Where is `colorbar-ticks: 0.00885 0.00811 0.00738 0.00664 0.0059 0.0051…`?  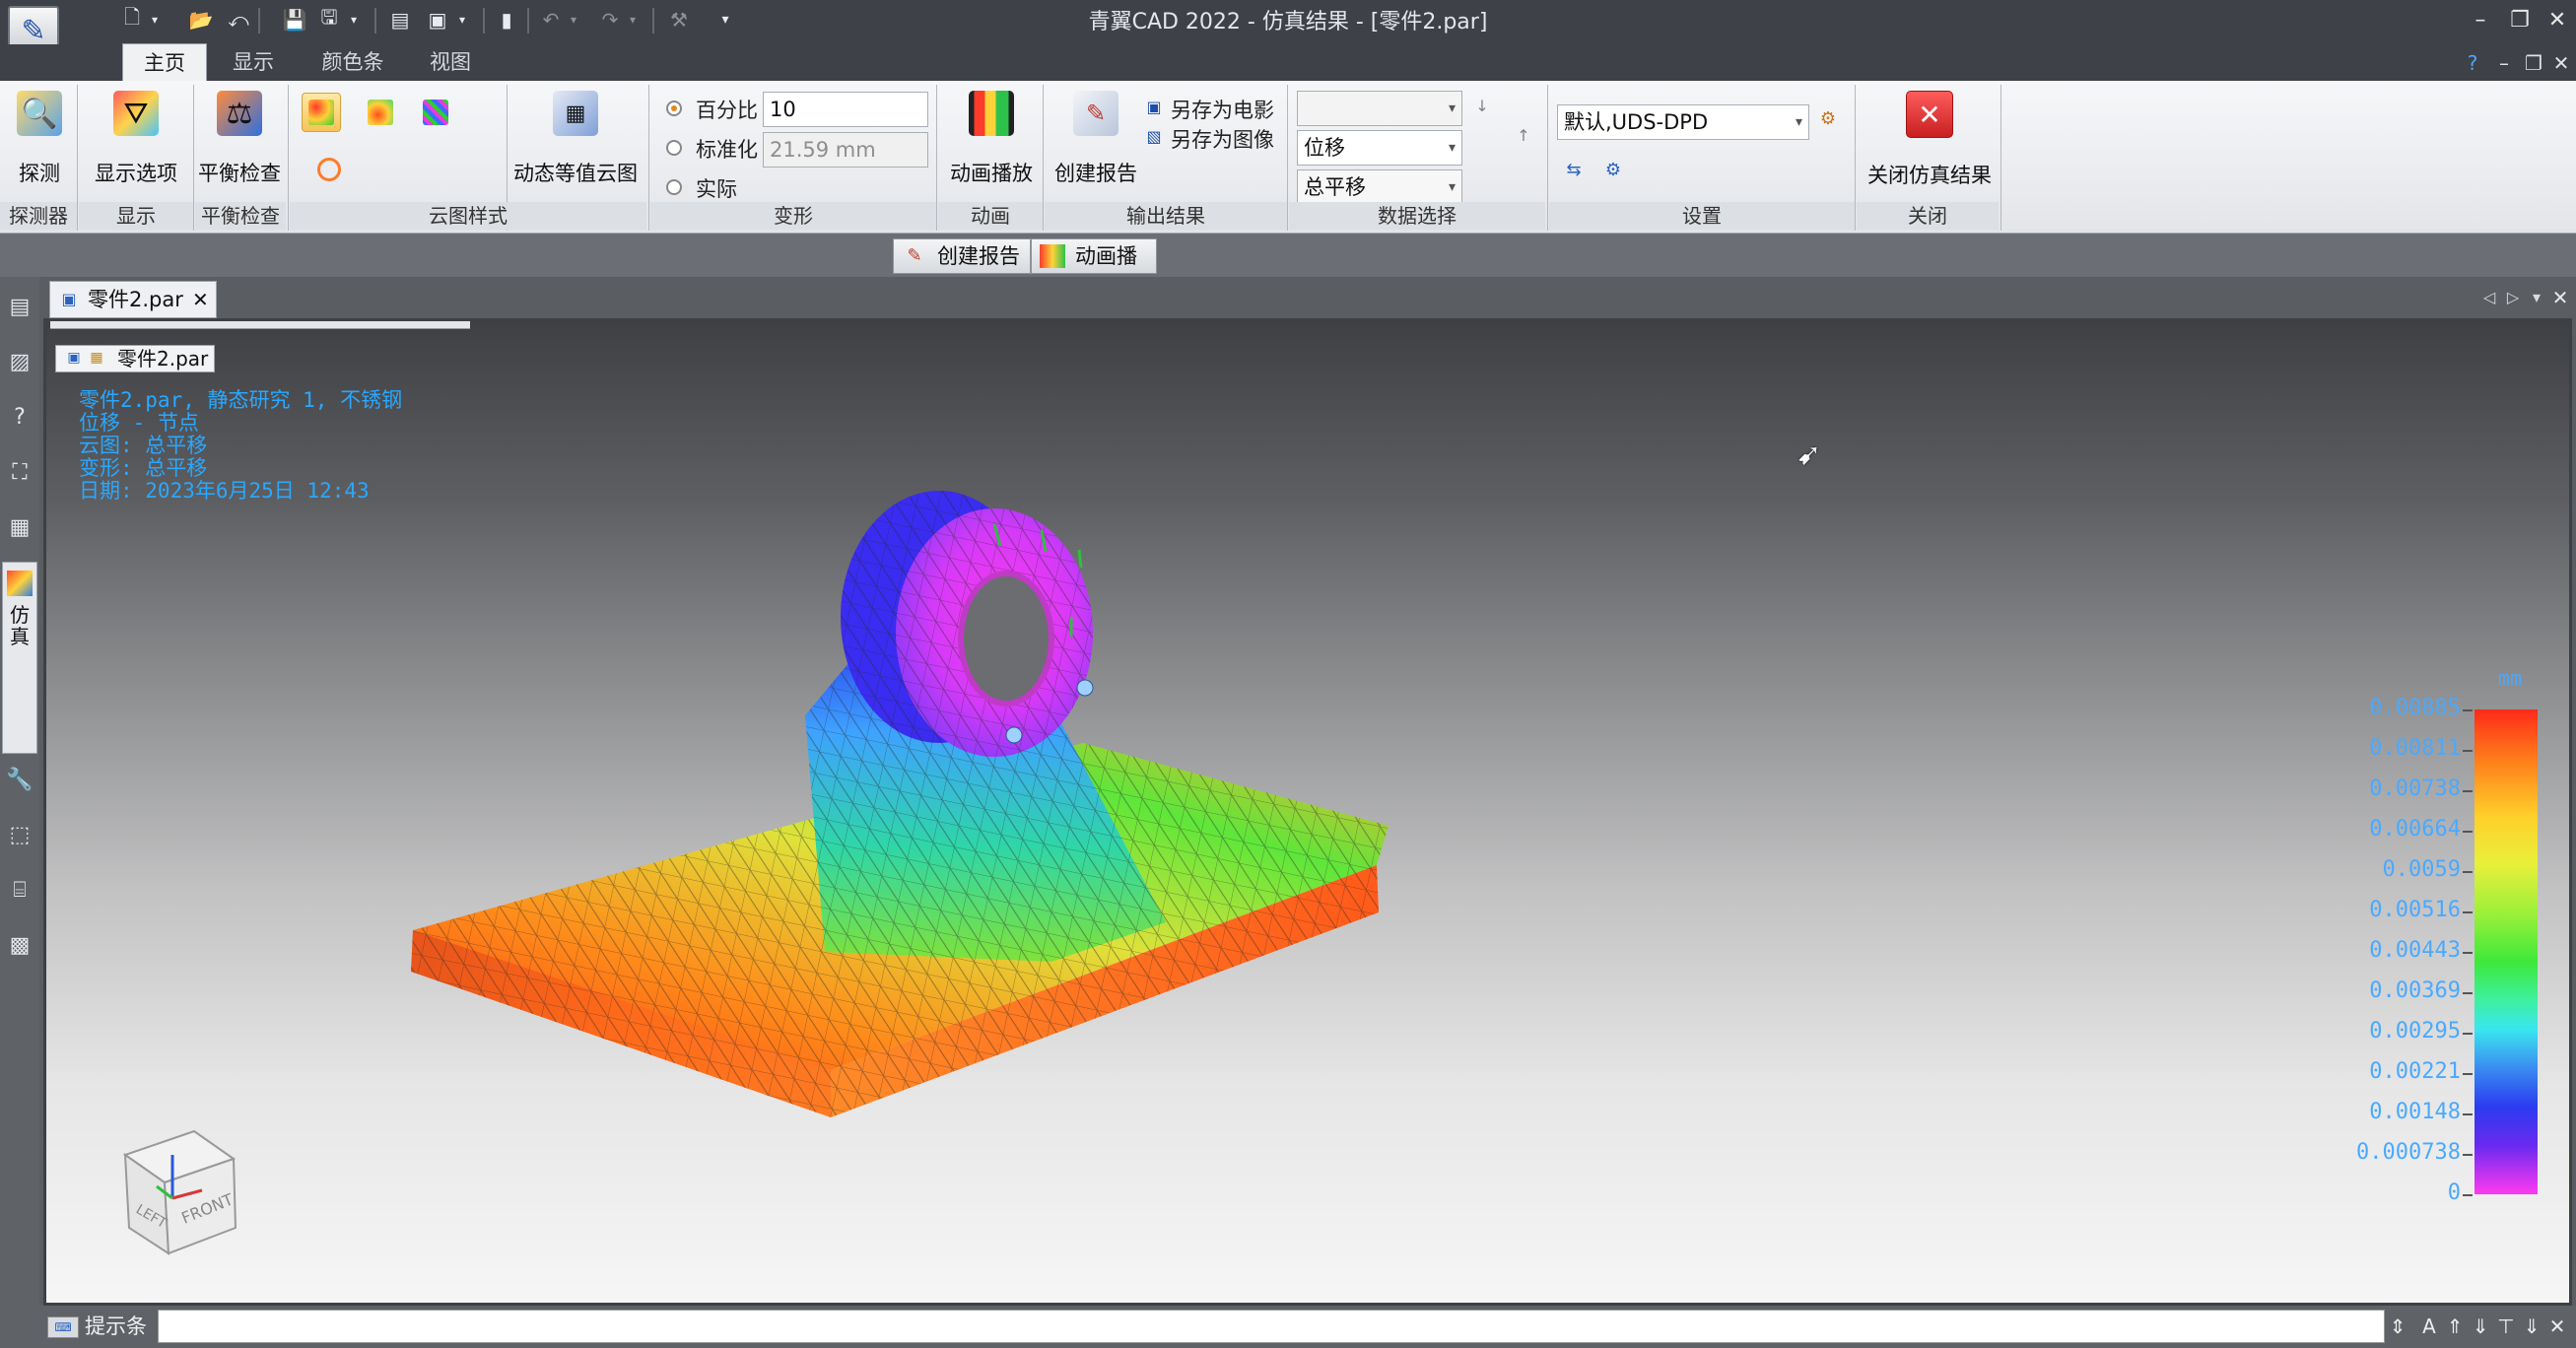 colorbar-ticks: 0.00885 0.00811 0.00738 0.00664 0.0059 0.0051… is located at coordinates (2387, 812).